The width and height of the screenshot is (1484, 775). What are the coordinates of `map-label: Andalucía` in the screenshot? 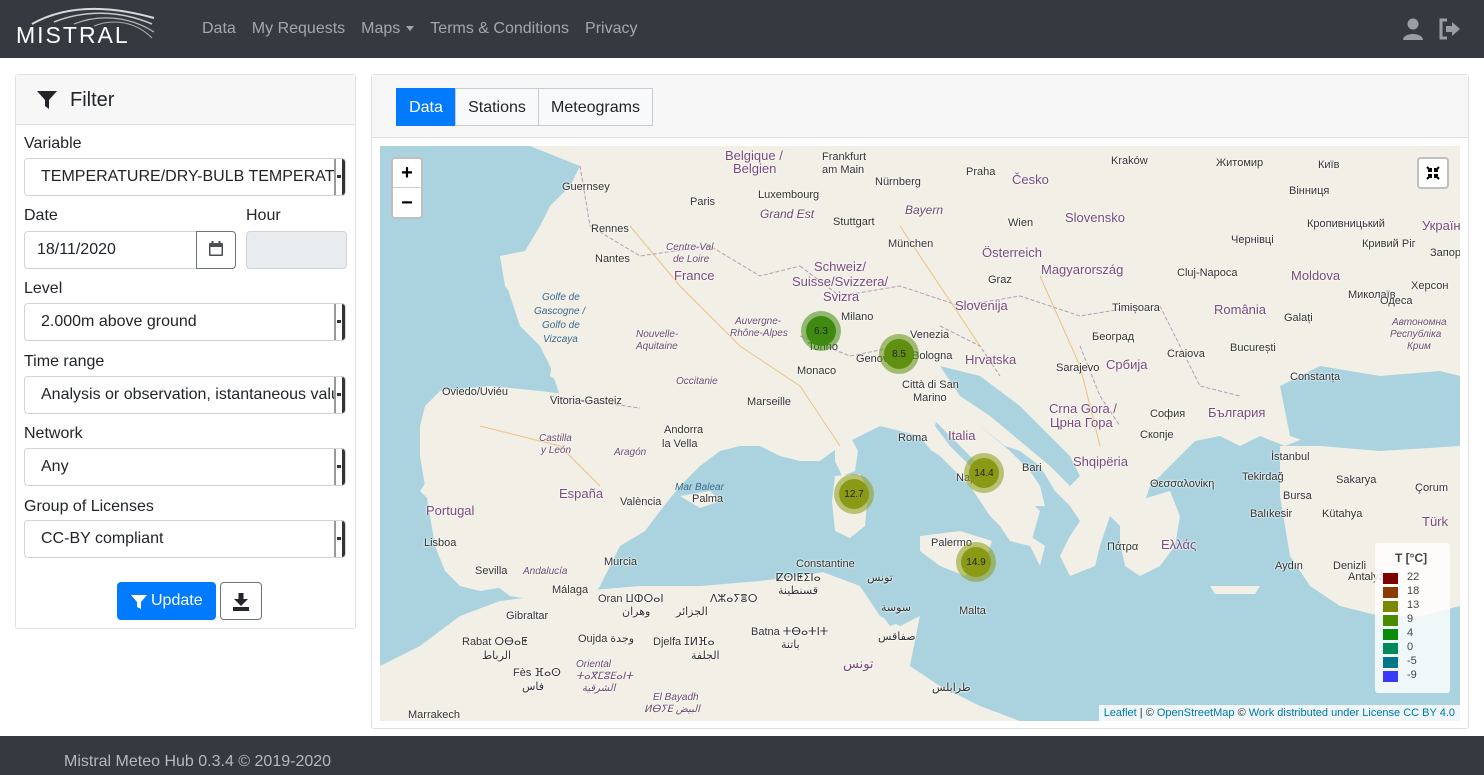 It's located at (545, 571).